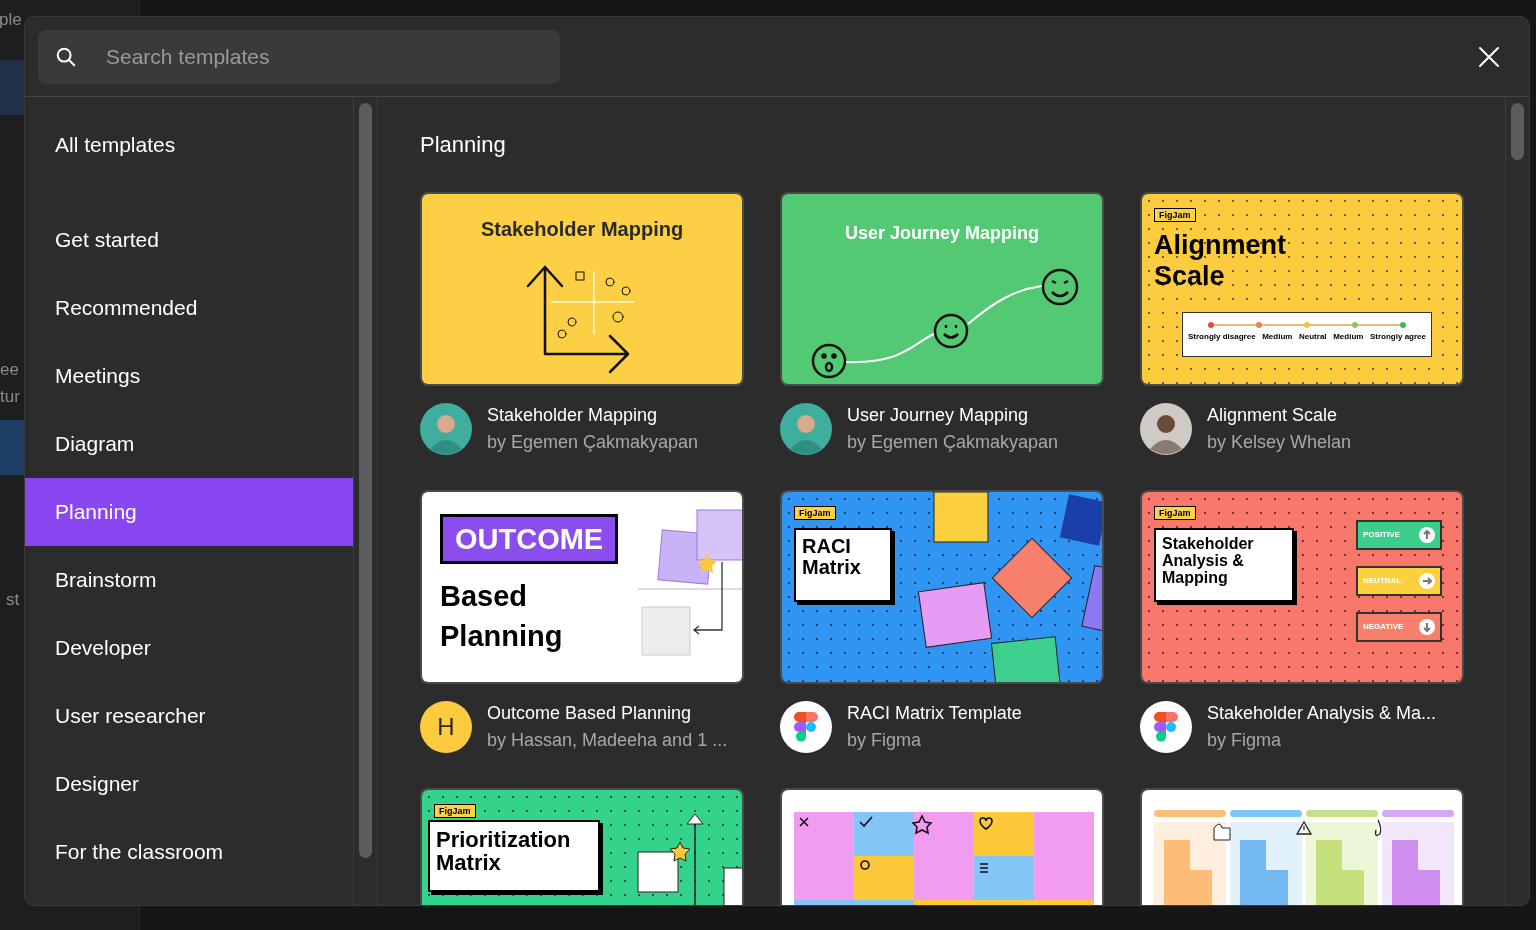  What do you see at coordinates (1222, 336) in the screenshot?
I see `scale-label: Strongly disagree` at bounding box center [1222, 336].